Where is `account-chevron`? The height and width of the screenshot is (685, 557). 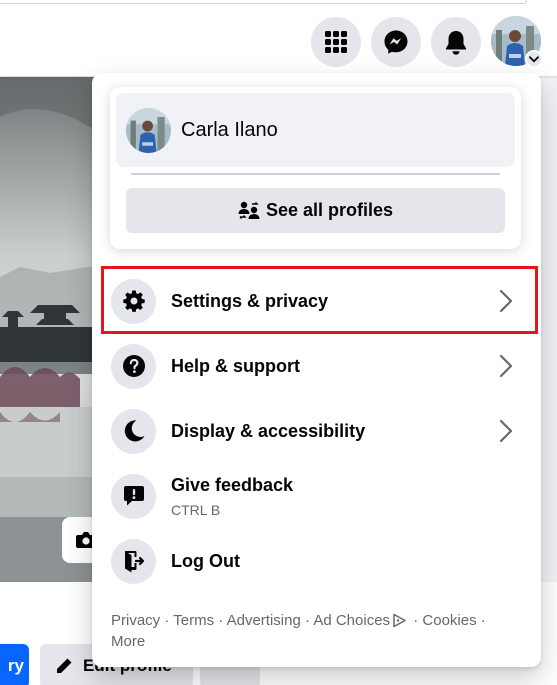
account-chevron is located at coordinates (534, 59).